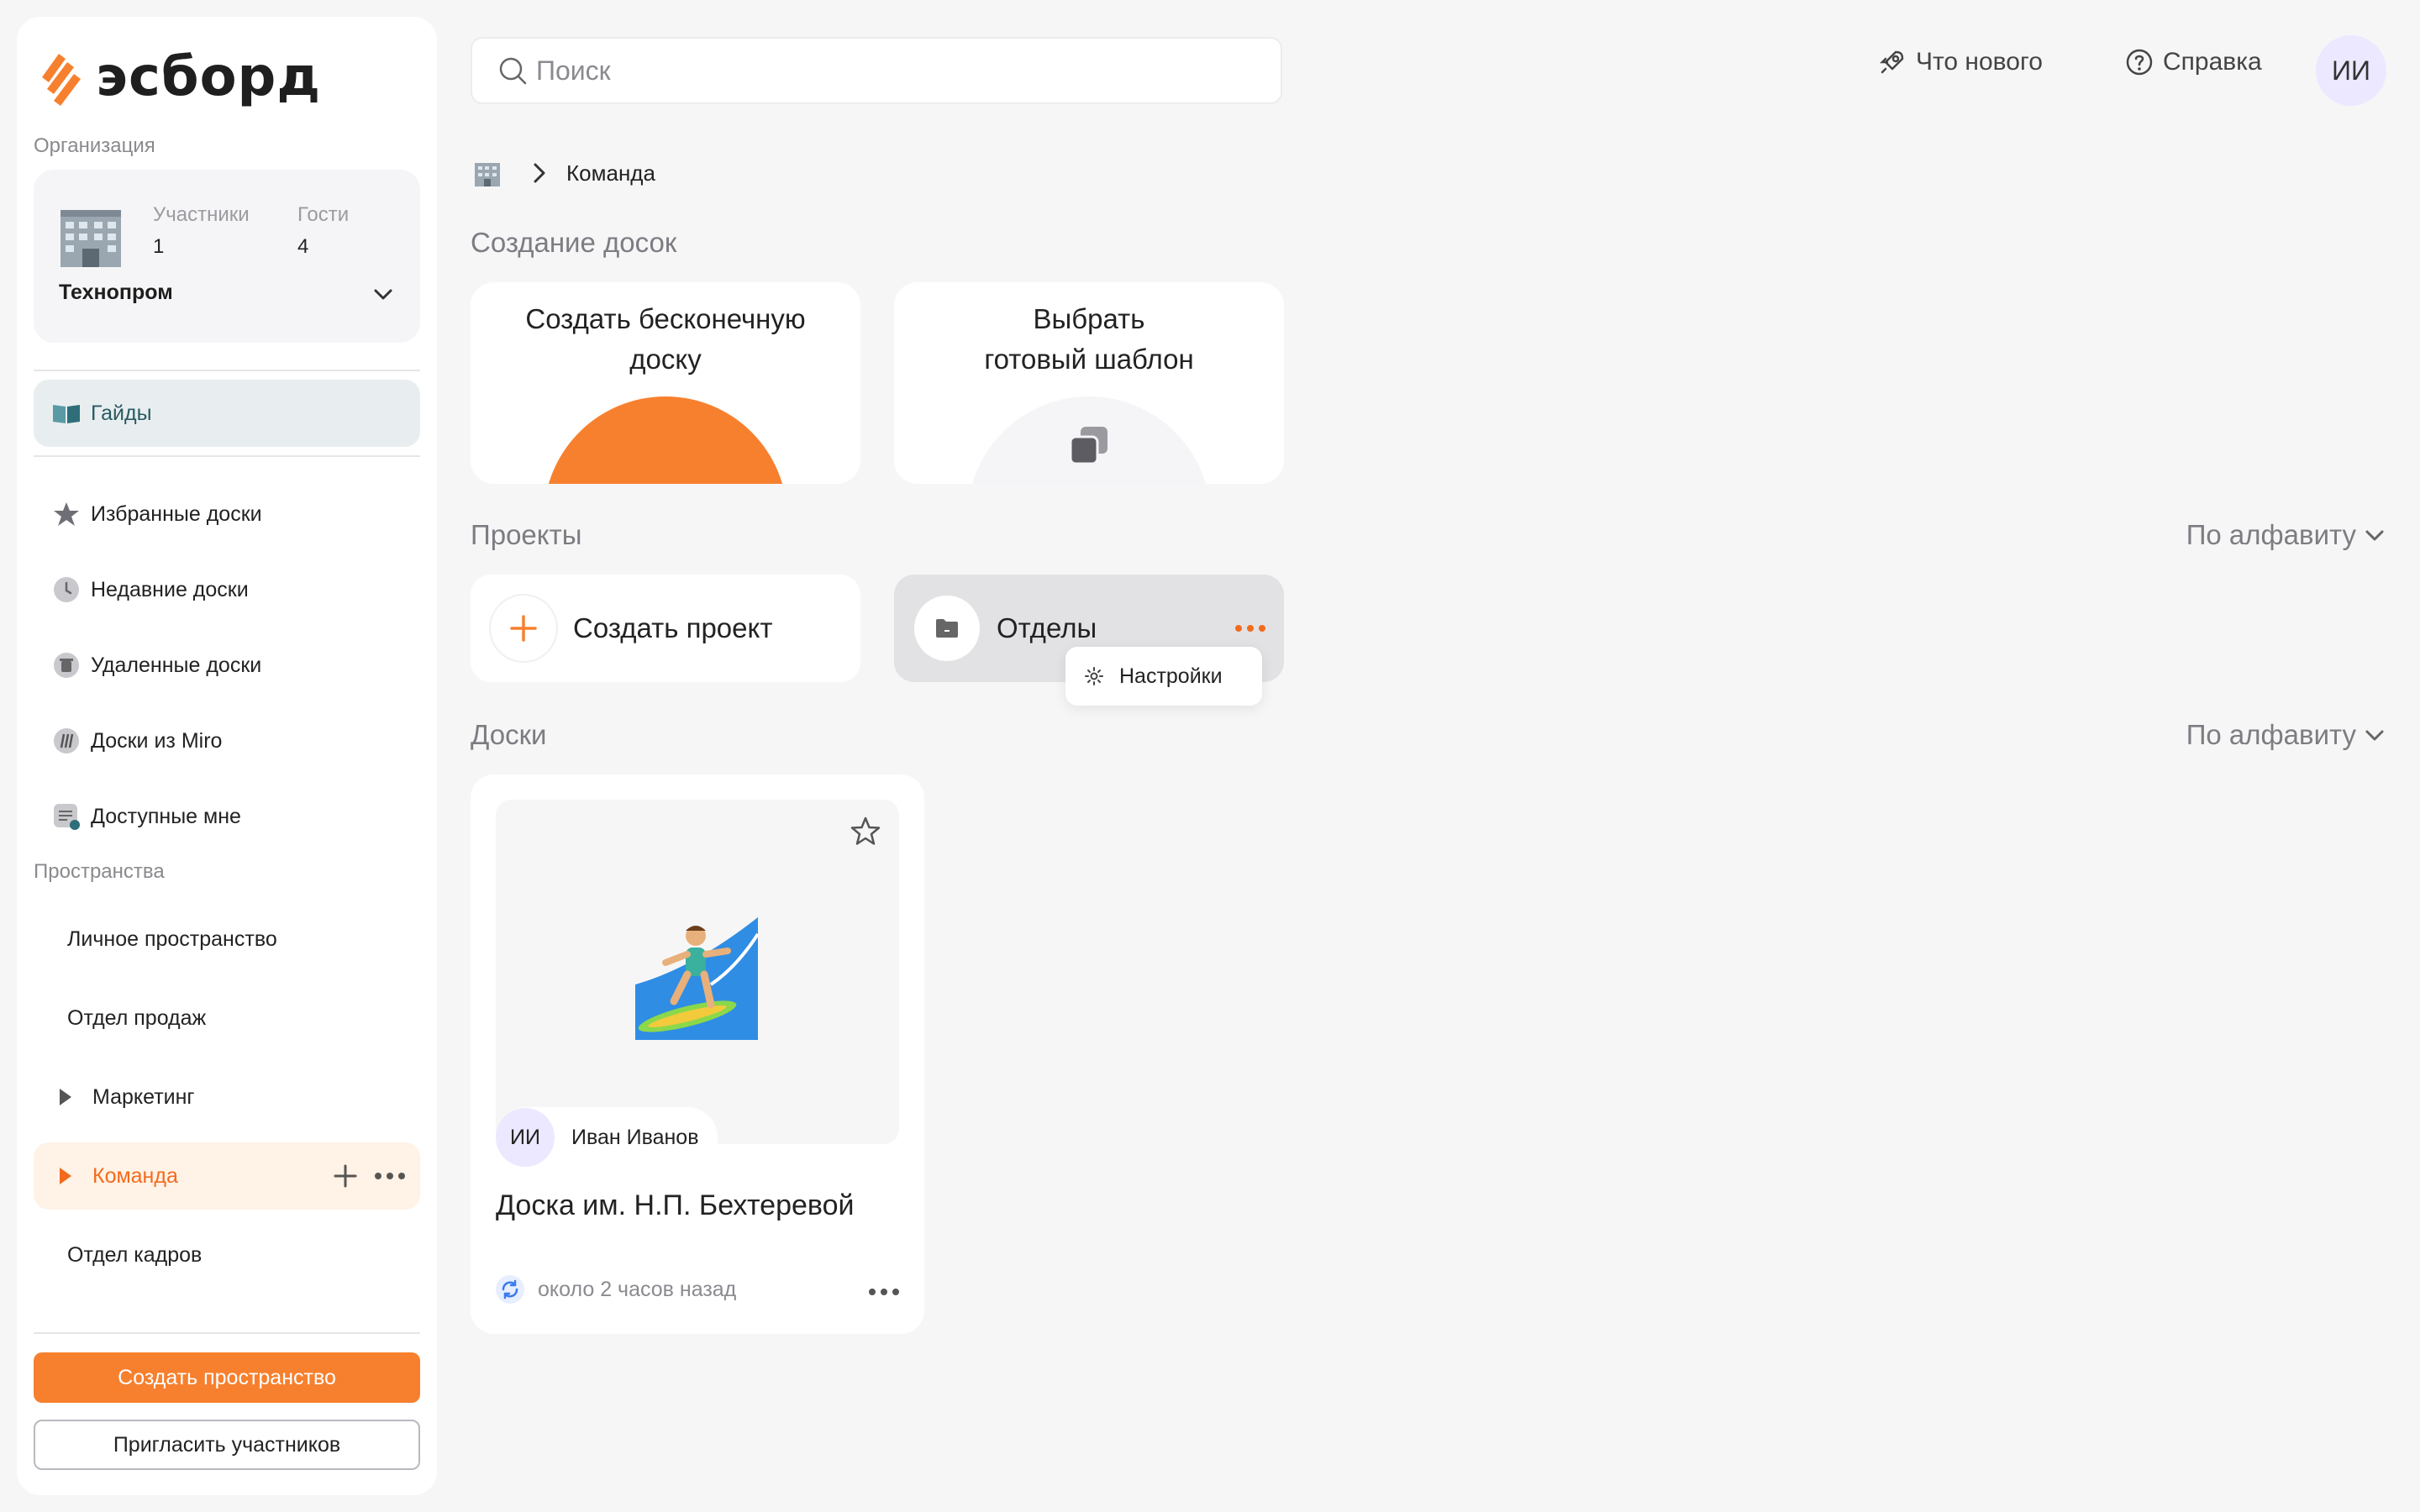 This screenshot has width=2420, height=1512. Describe the element at coordinates (1089, 339) in the screenshot. I see `choose-template-label: Выбрать готовый шаблон` at that location.